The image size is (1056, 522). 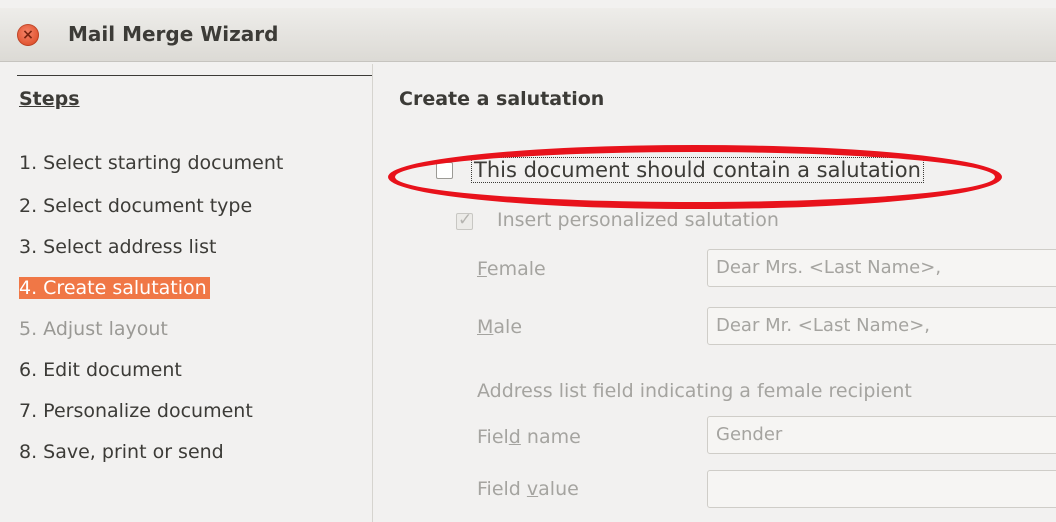 What do you see at coordinates (444, 170) in the screenshot?
I see `contain-salutation-checkbox` at bounding box center [444, 170].